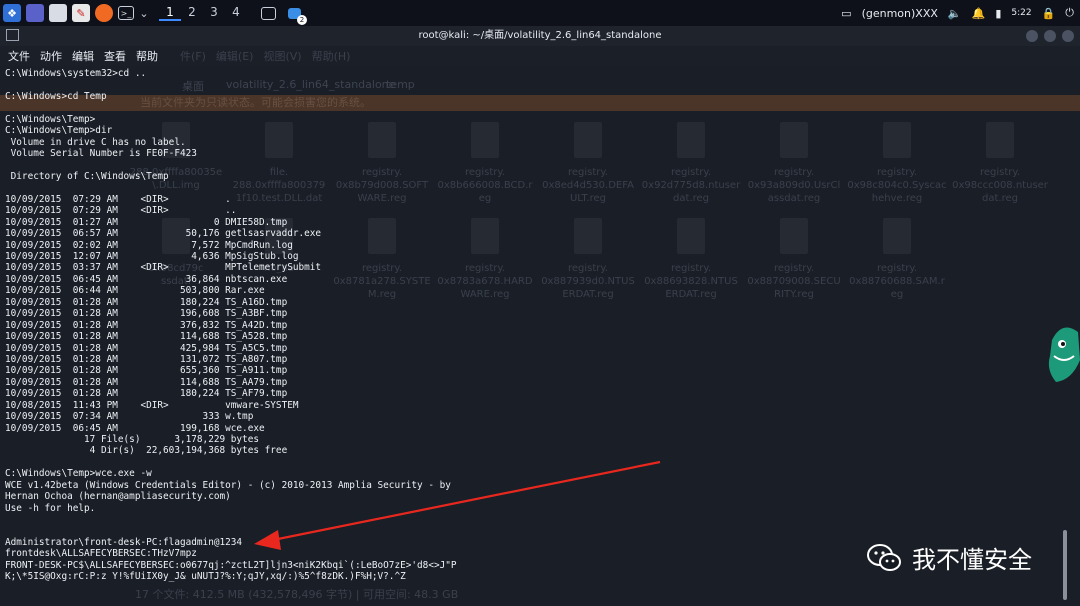  I want to click on watermark-text: 我不懂安全, so click(972, 560).